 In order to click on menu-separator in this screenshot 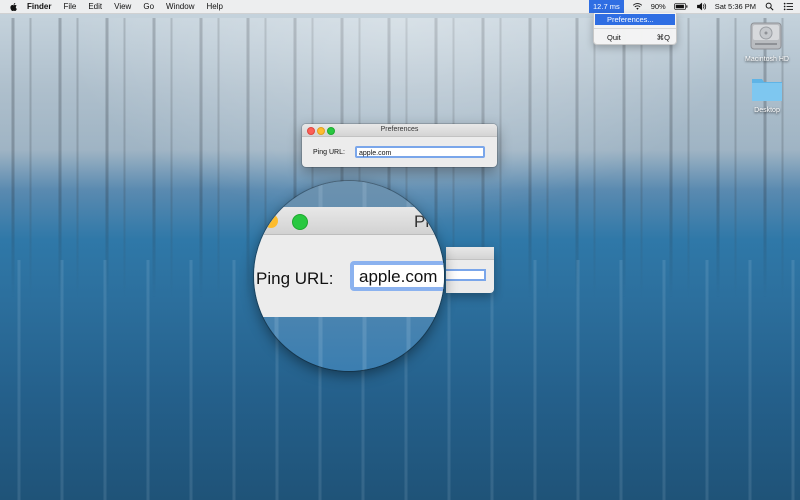, I will do `click(635, 28)`.